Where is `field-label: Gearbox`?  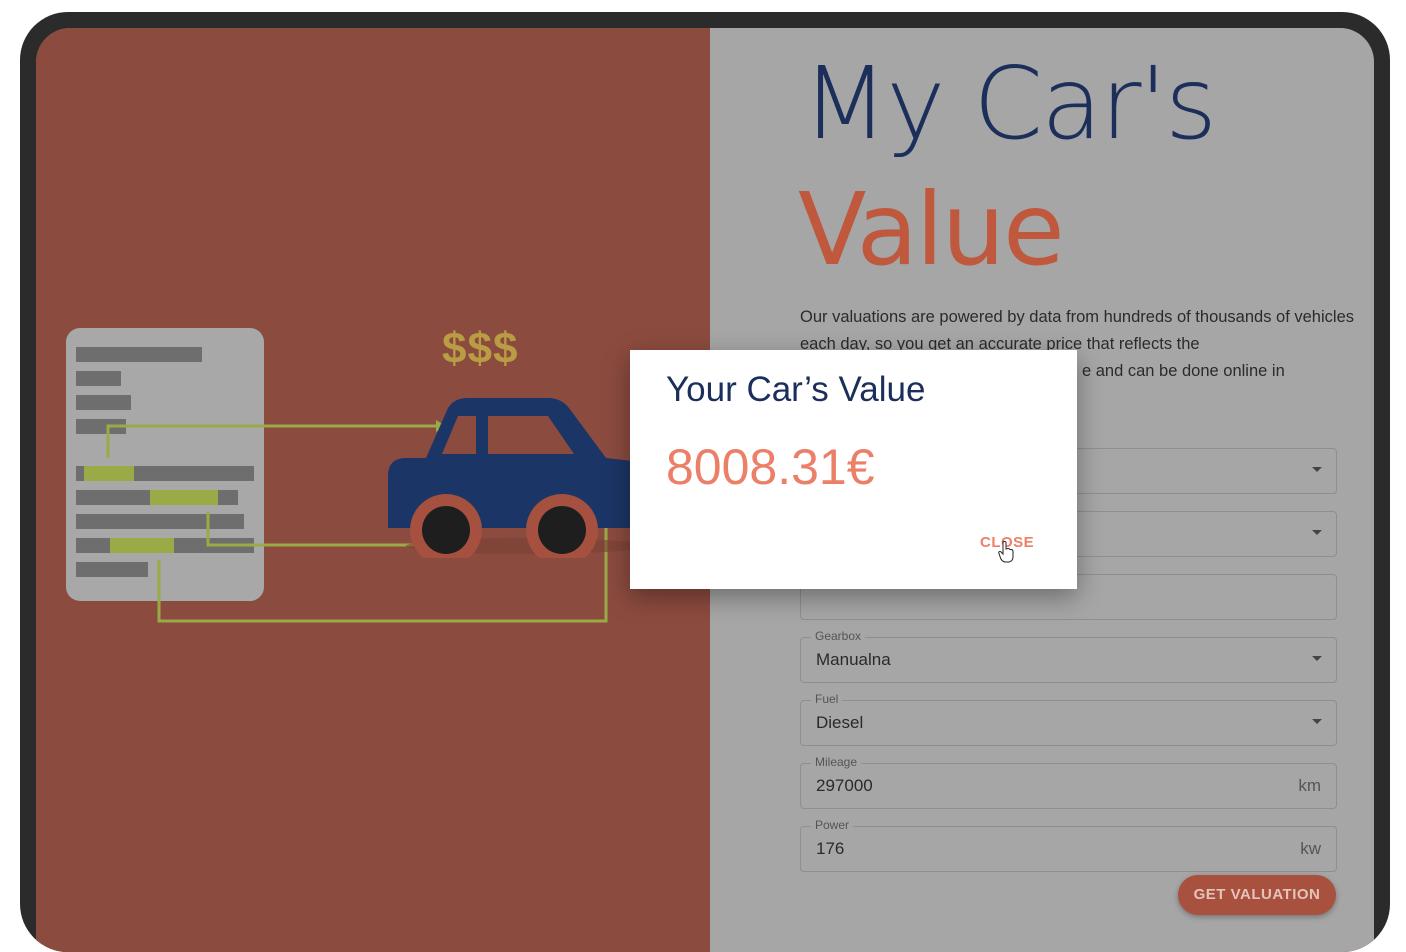
field-label: Gearbox is located at coordinates (838, 636).